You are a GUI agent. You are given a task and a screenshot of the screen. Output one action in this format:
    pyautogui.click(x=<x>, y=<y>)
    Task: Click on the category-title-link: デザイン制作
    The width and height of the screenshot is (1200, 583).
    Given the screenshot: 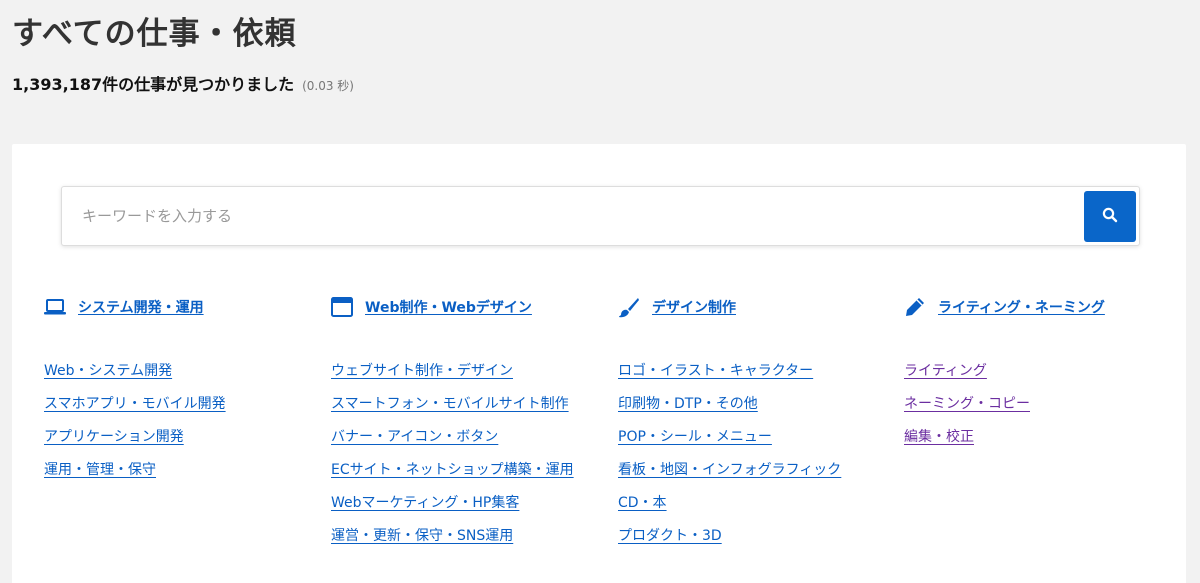 What is the action you would take?
    pyautogui.click(x=694, y=307)
    